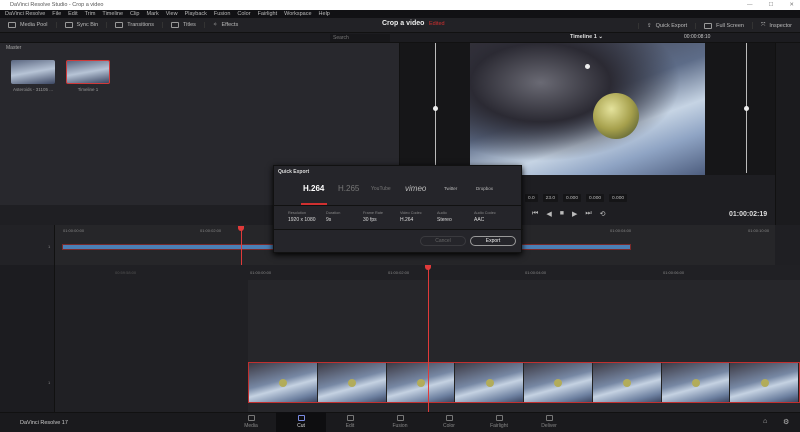 The width and height of the screenshot is (800, 432). I want to click on ruler-label: 00:59:58:00, so click(126, 272).